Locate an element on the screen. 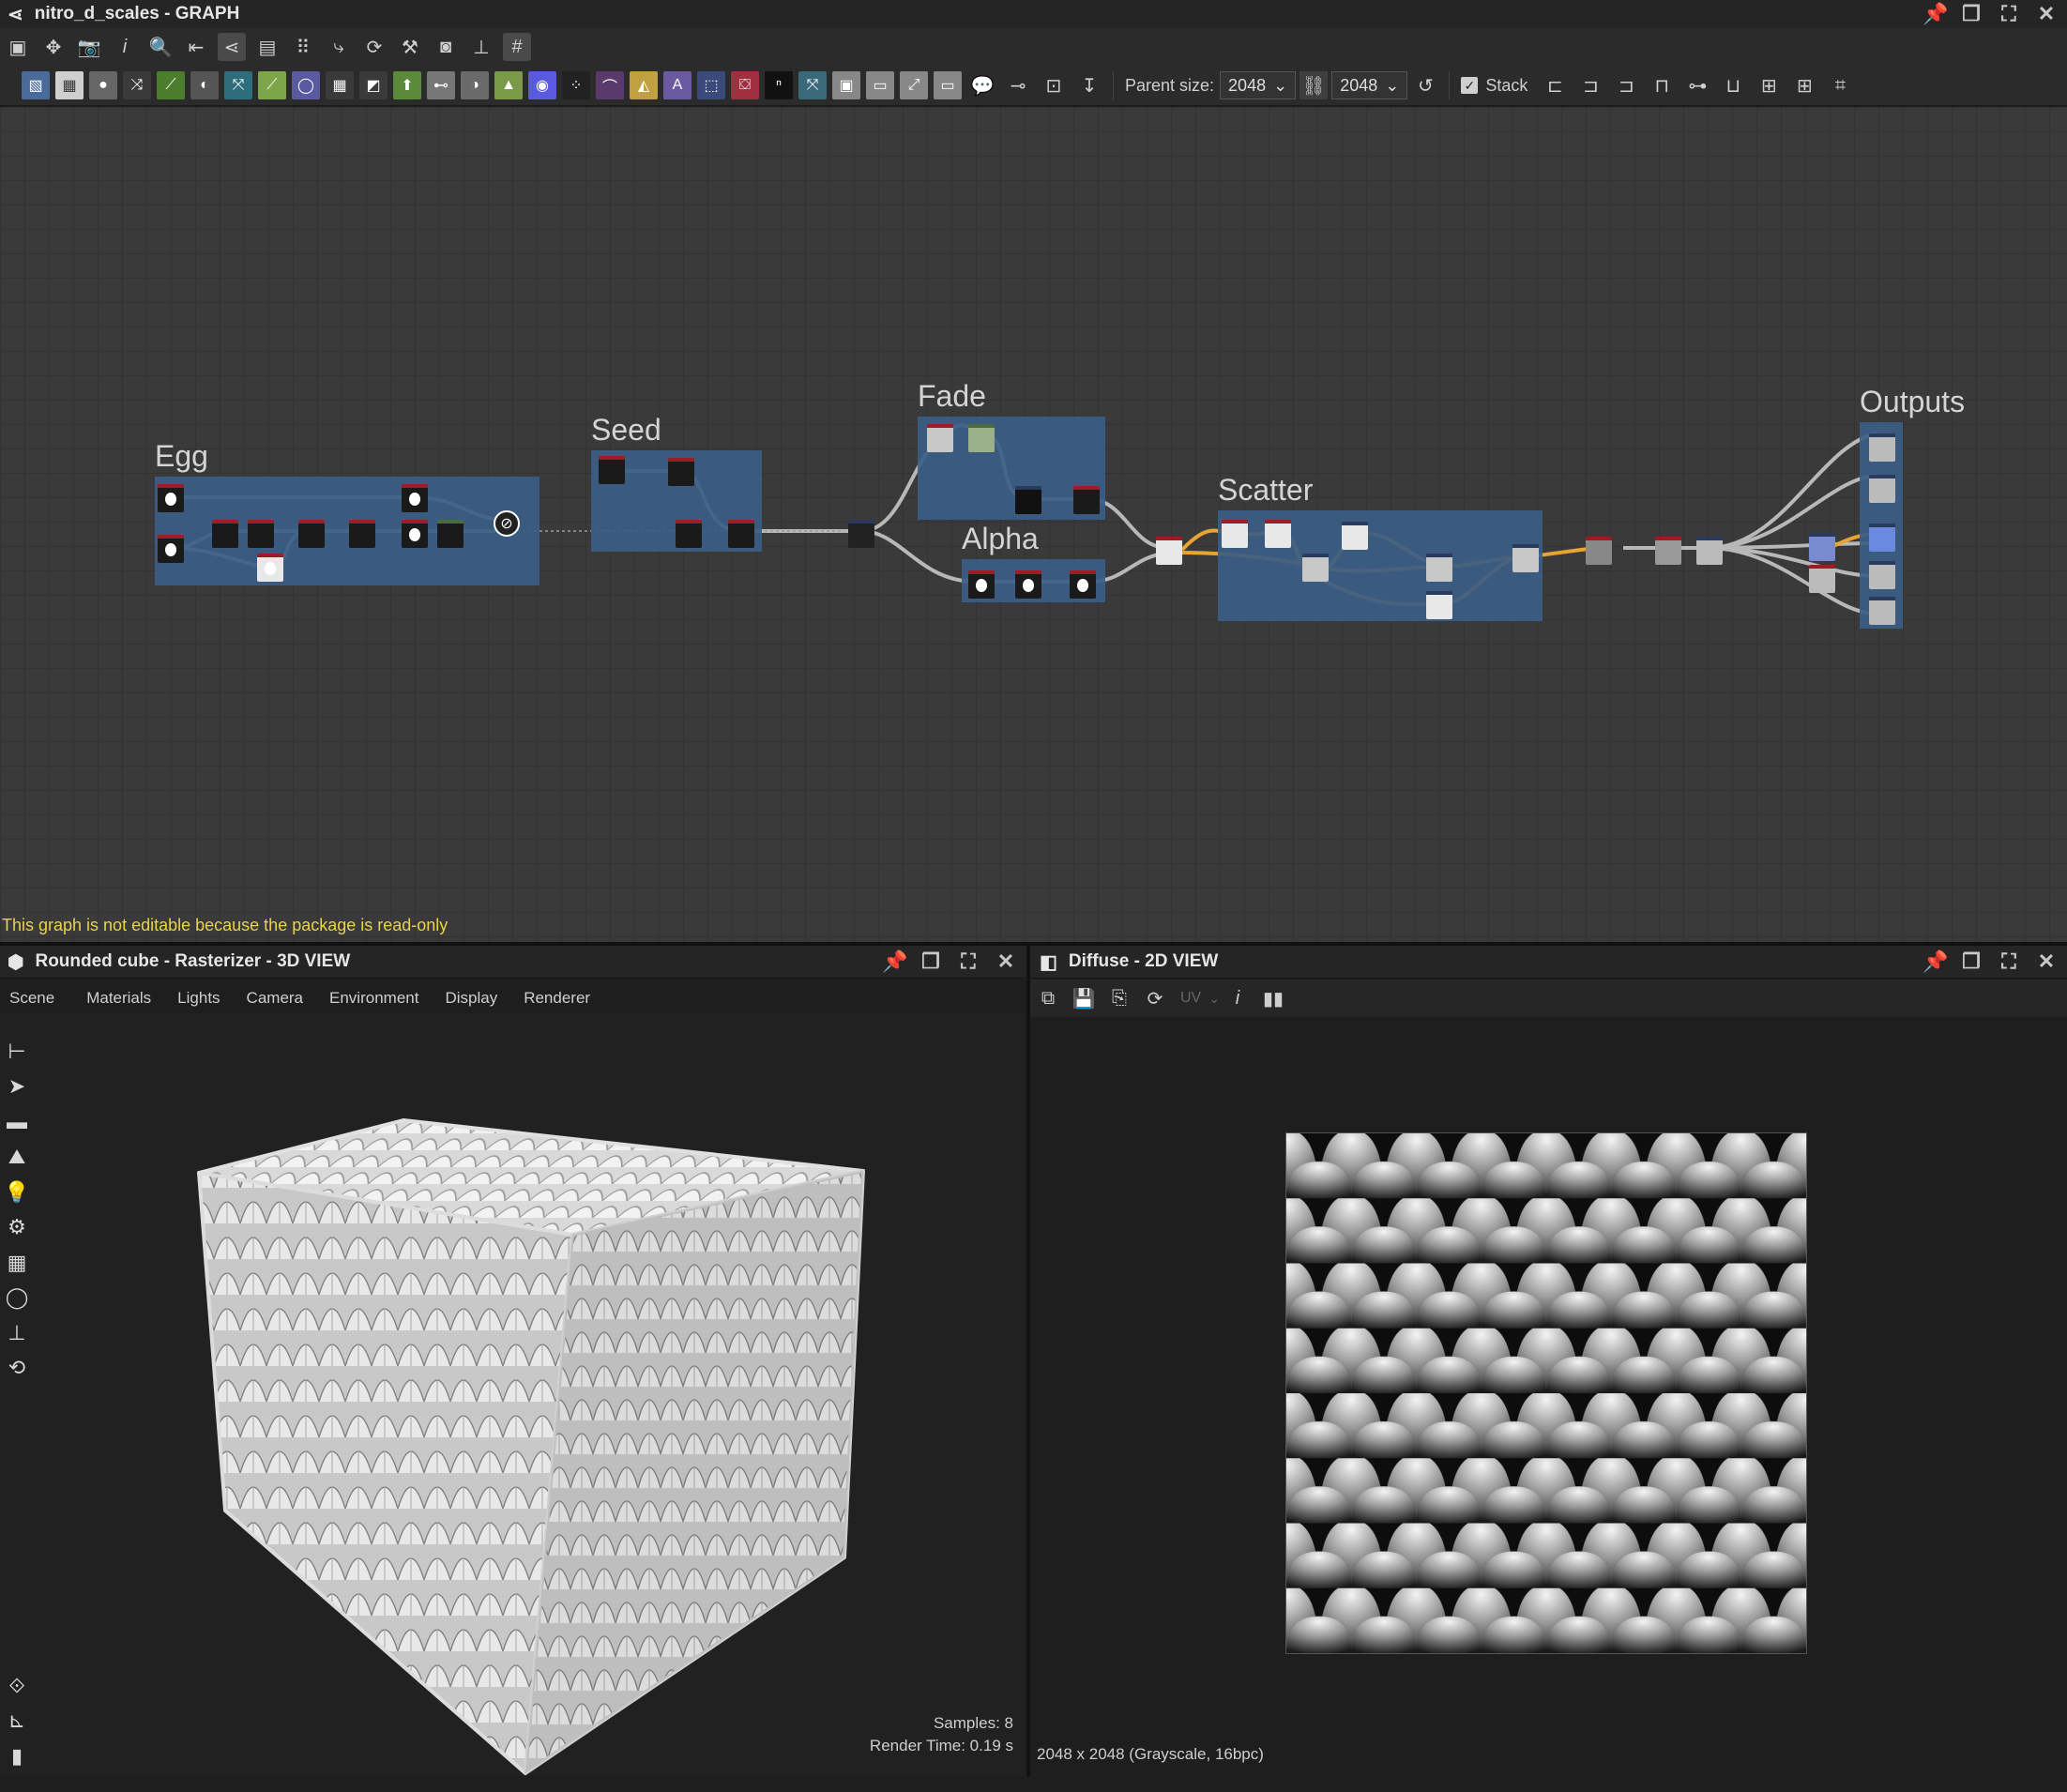 The image size is (2067, 1792). histogram-icon: ▲ is located at coordinates (508, 85).